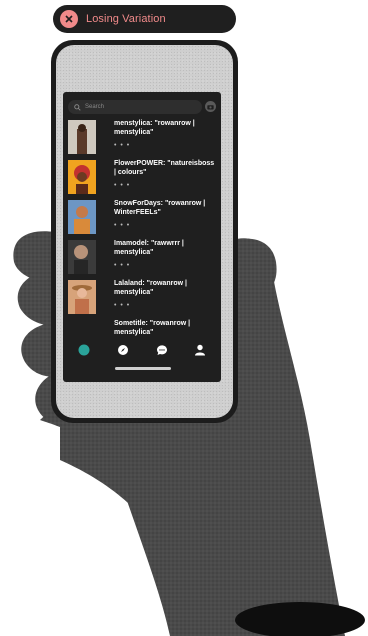  I want to click on search-placeholder: Search, so click(95, 107).